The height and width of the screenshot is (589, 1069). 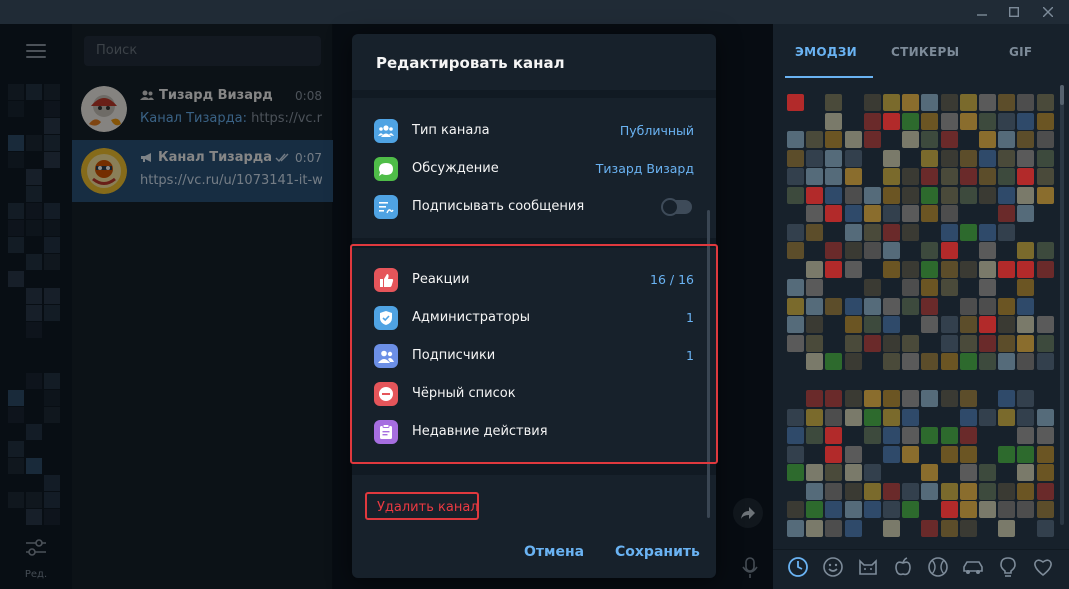 I want to click on heart-icon, so click(x=1043, y=567).